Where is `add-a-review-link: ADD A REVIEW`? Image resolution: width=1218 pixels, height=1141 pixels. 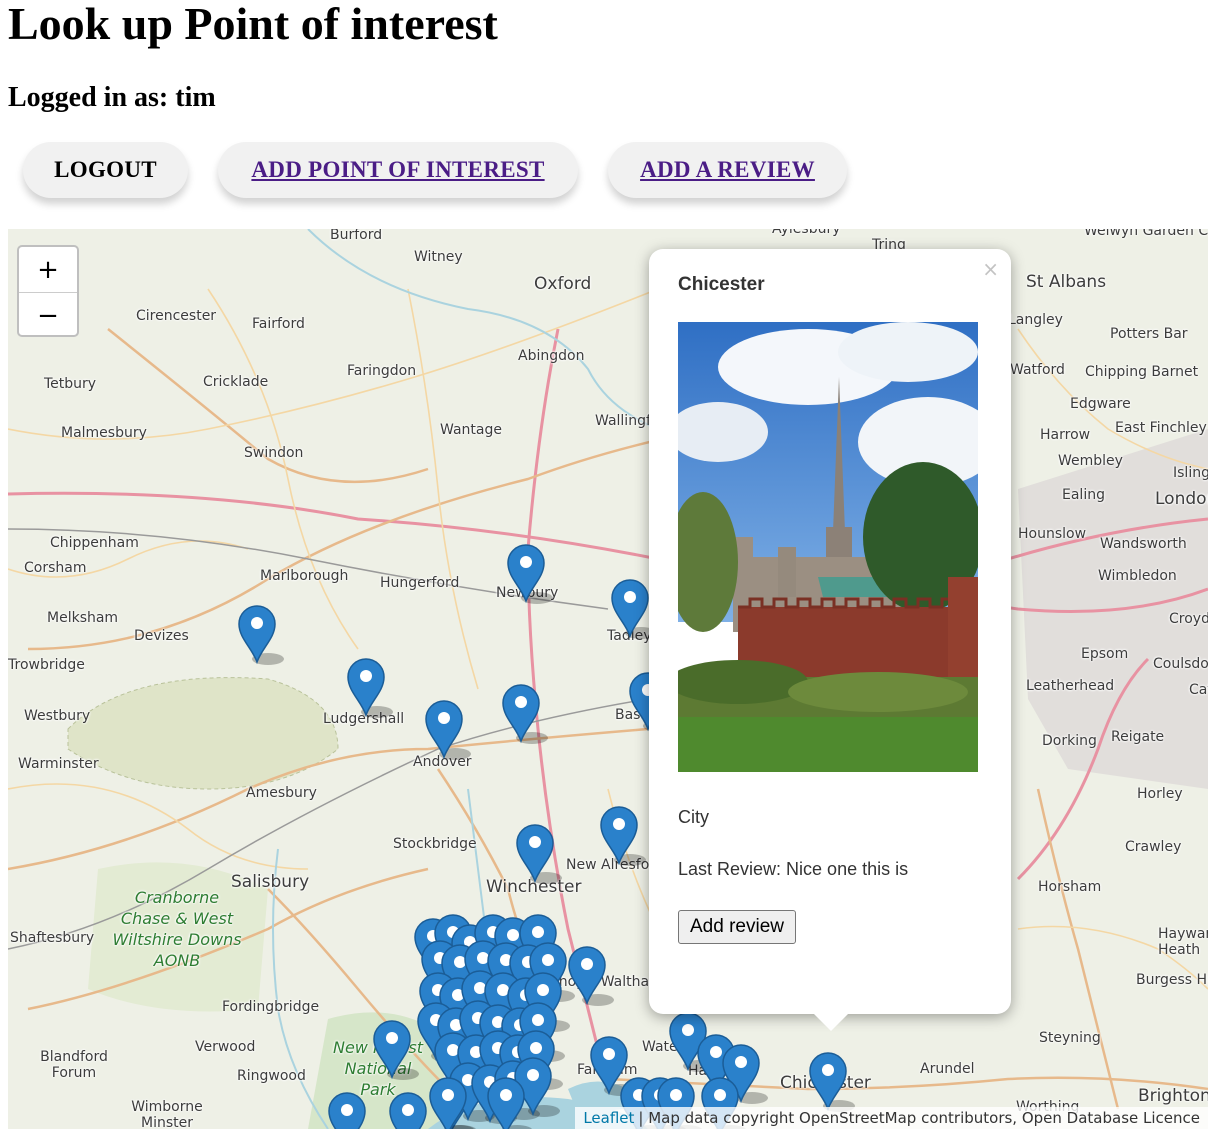
add-a-review-link: ADD A REVIEW is located at coordinates (727, 170).